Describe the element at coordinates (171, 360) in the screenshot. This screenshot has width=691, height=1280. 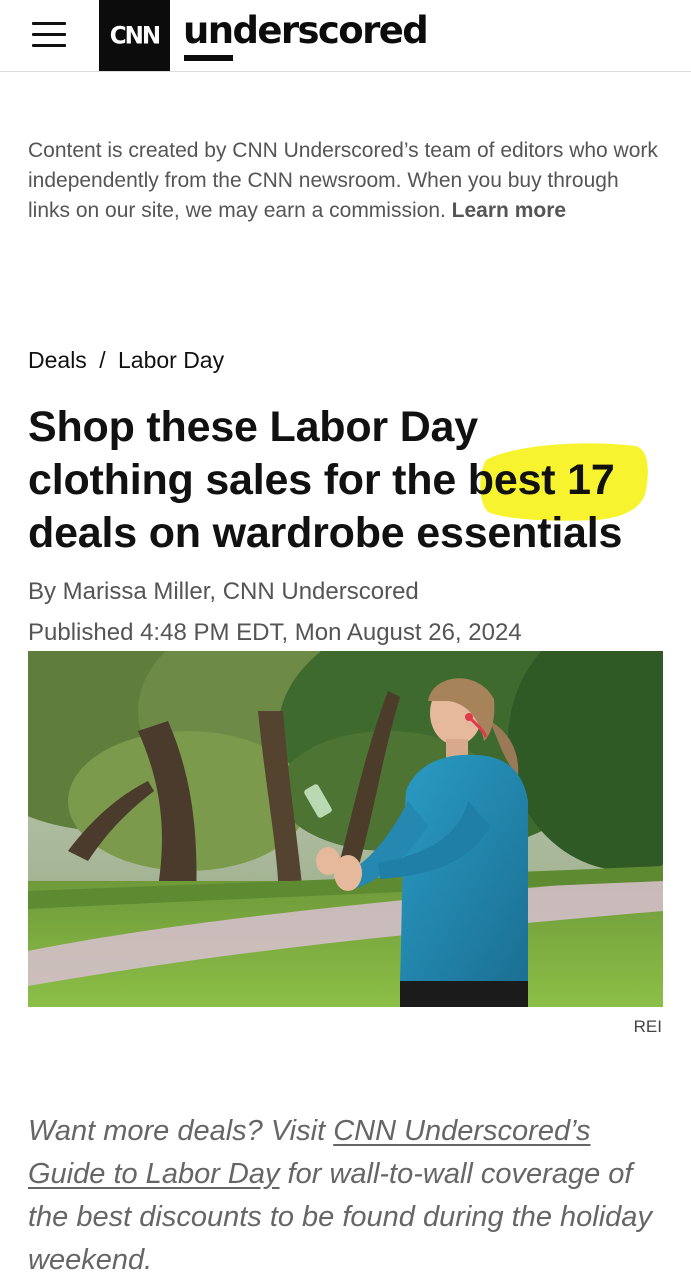
I see `breadcrumb-labor-day: Labor Day` at that location.